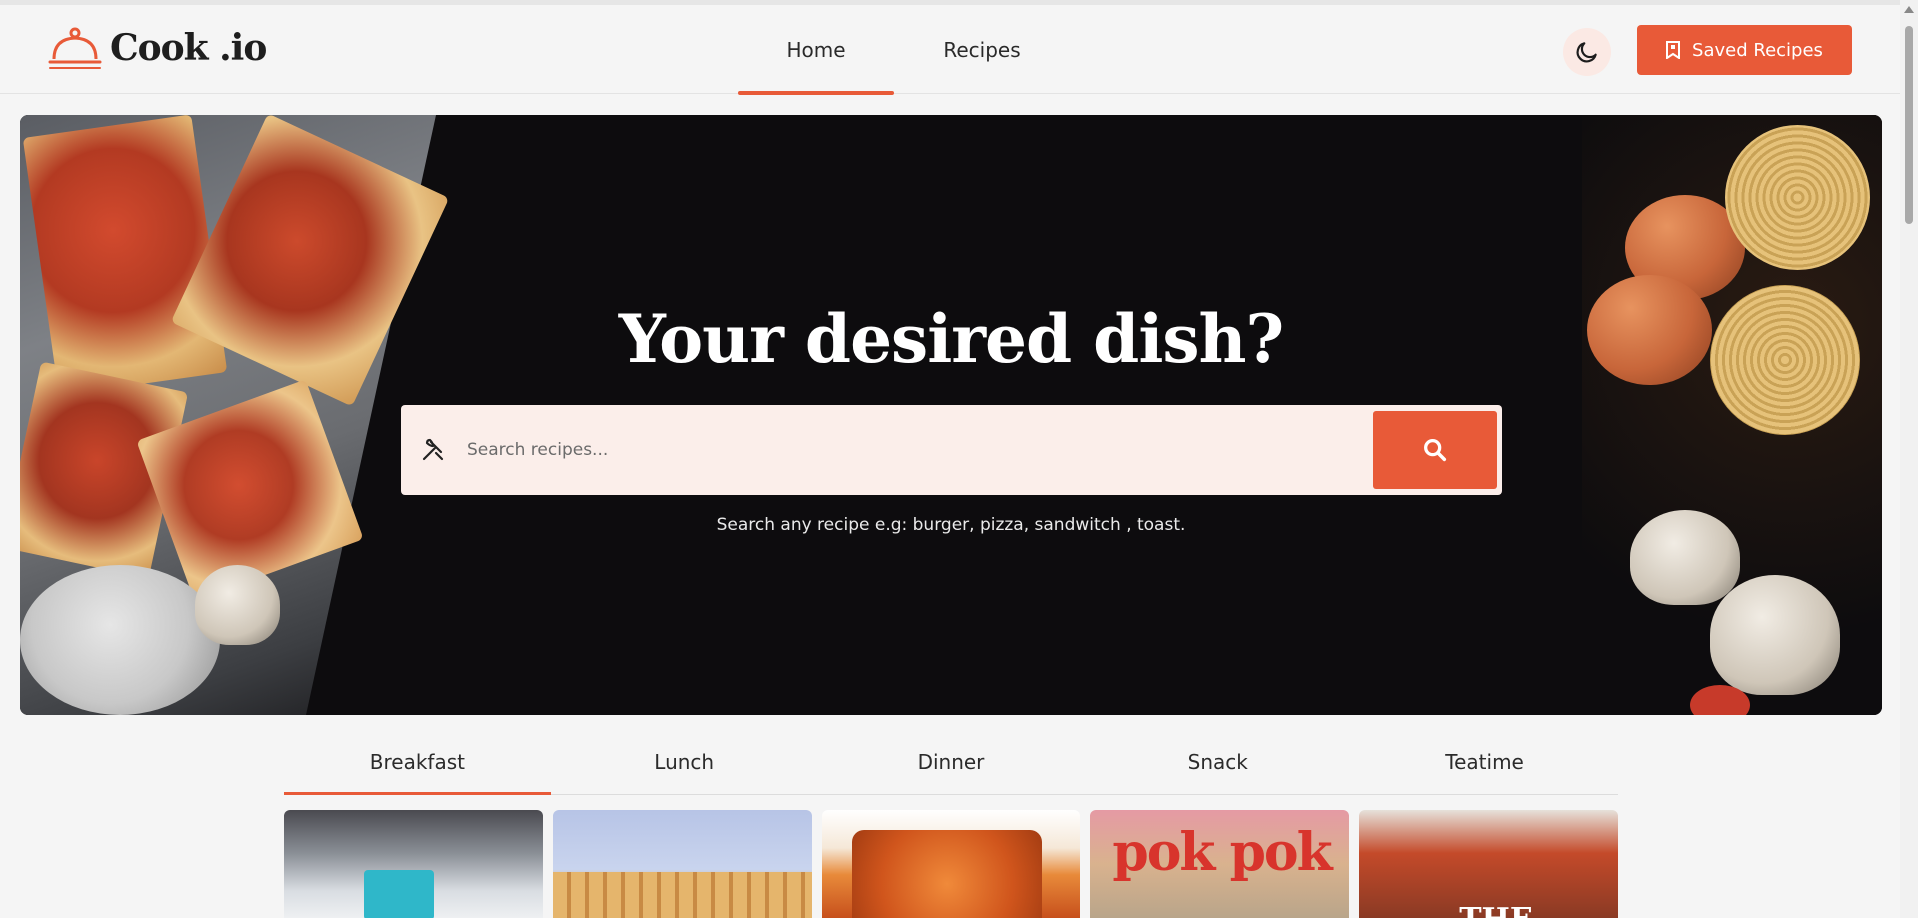 The image size is (1918, 918). I want to click on cloche-icon, so click(75, 48).